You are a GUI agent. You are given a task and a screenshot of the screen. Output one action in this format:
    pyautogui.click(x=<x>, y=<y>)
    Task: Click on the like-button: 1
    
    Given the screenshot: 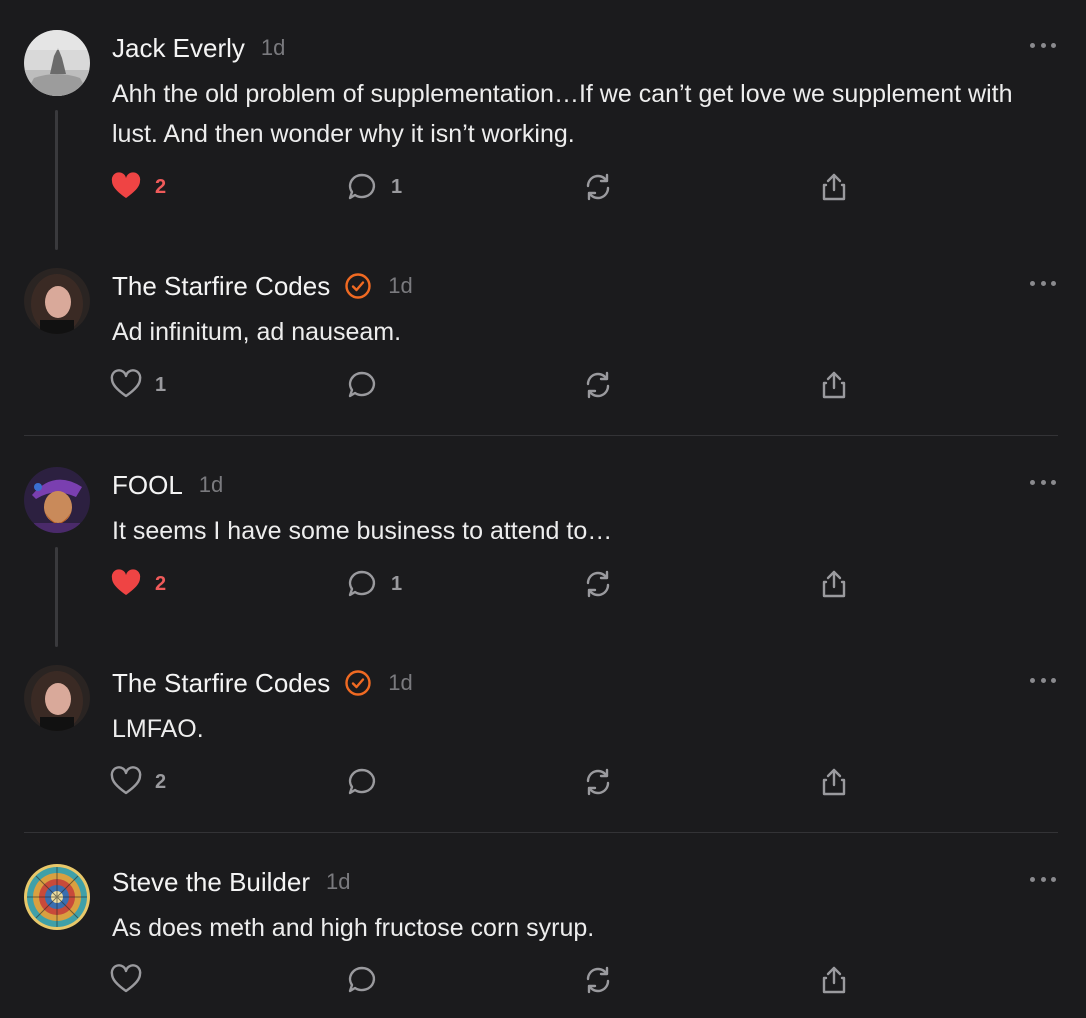 What is the action you would take?
    pyautogui.click(x=138, y=385)
    